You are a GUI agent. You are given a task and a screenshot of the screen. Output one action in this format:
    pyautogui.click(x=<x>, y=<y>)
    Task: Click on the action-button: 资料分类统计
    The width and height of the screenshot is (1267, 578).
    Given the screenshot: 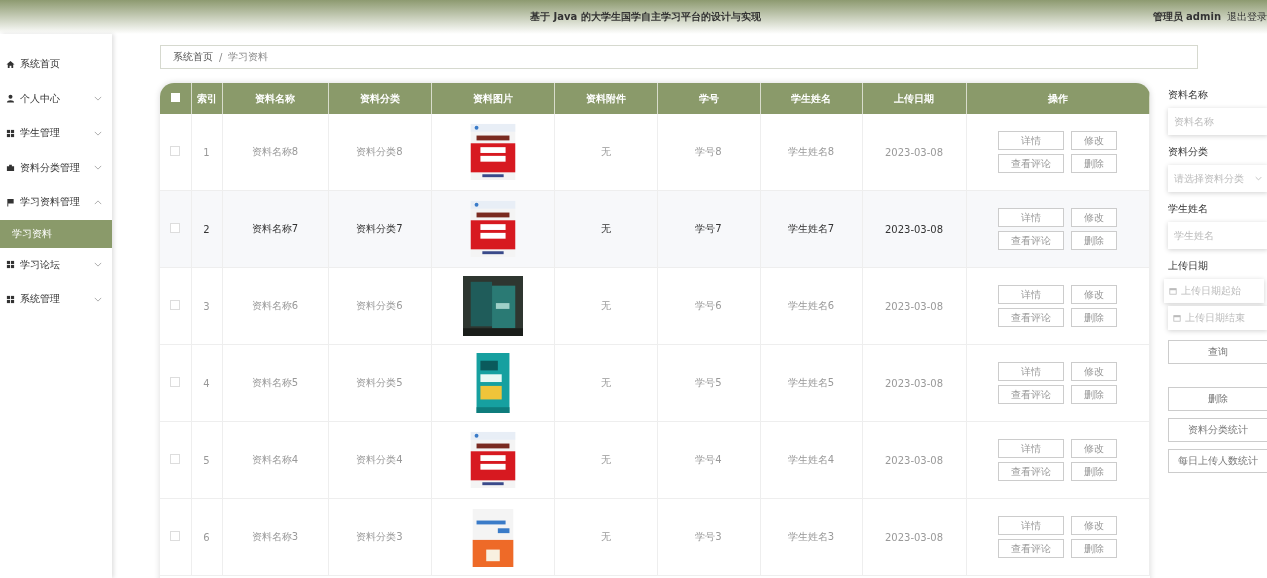 What is the action you would take?
    pyautogui.click(x=1217, y=430)
    